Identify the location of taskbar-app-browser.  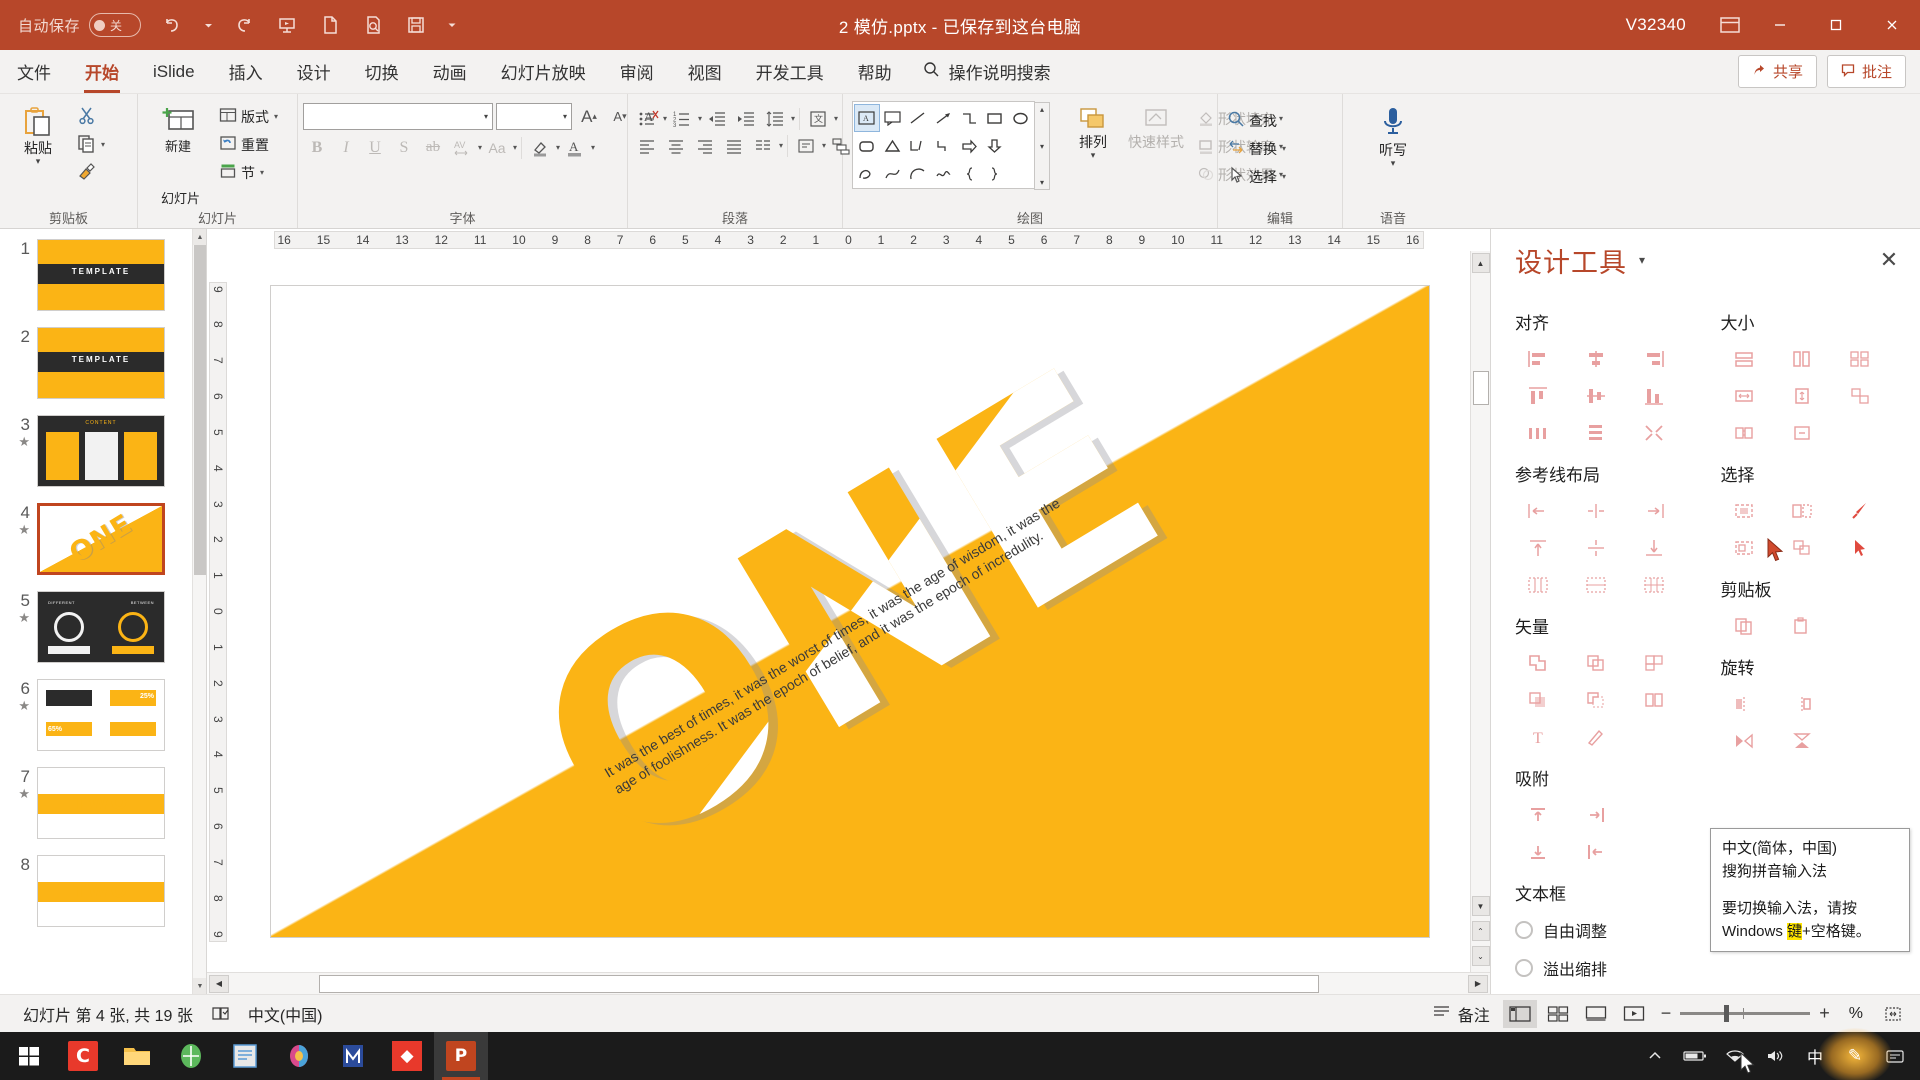
(191, 1056).